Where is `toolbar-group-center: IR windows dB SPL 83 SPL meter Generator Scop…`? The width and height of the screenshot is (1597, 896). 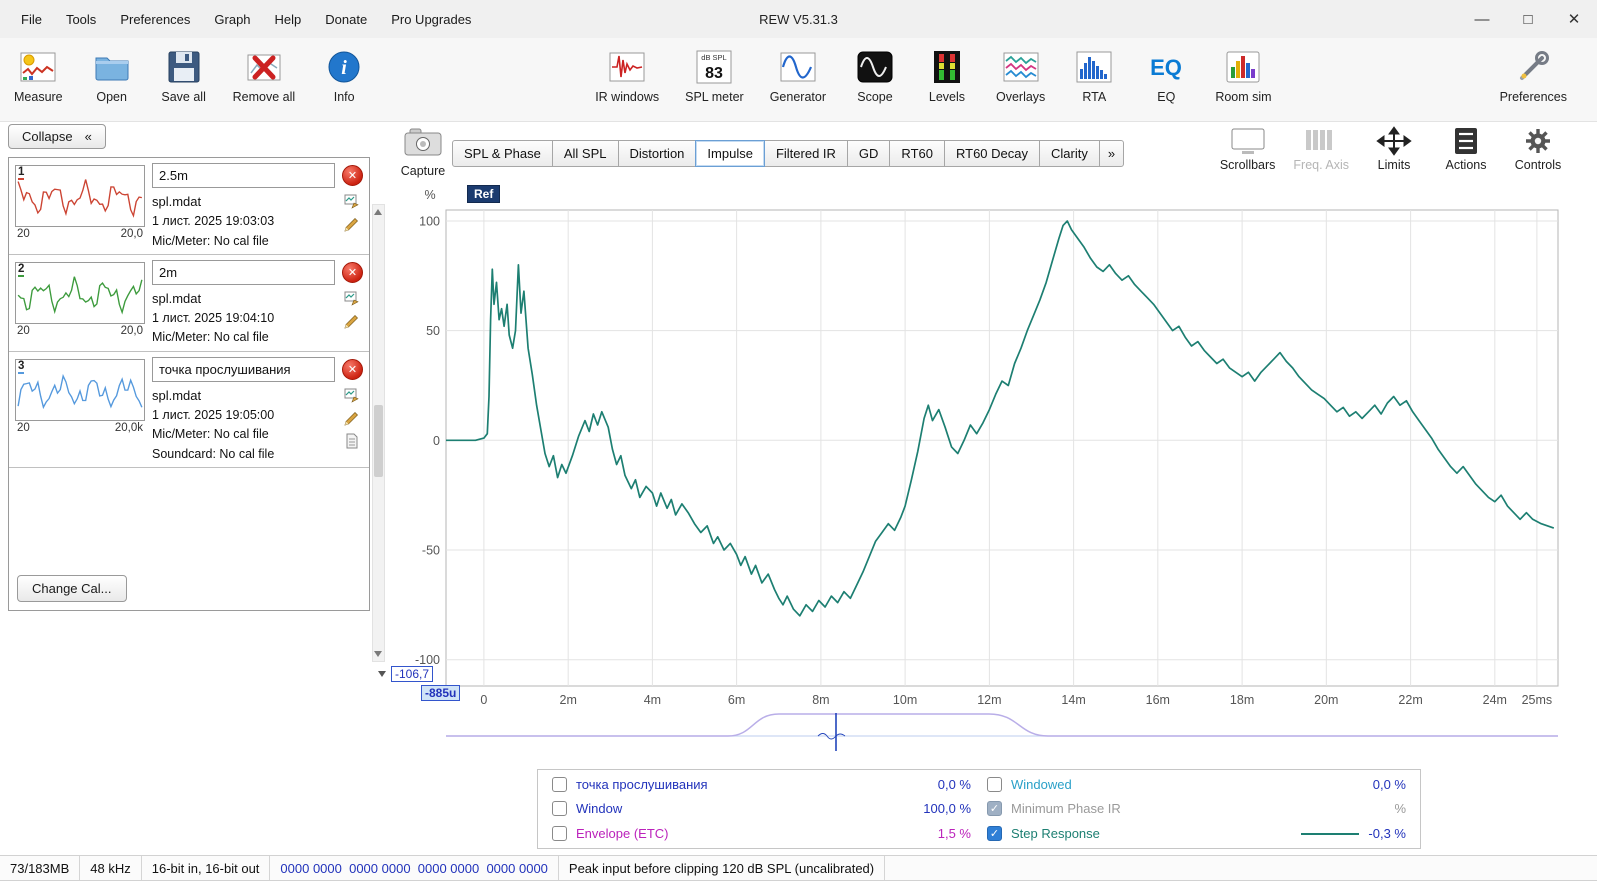
toolbar-group-center: IR windows dB SPL 83 SPL meter Generator Scop… is located at coordinates (933, 74).